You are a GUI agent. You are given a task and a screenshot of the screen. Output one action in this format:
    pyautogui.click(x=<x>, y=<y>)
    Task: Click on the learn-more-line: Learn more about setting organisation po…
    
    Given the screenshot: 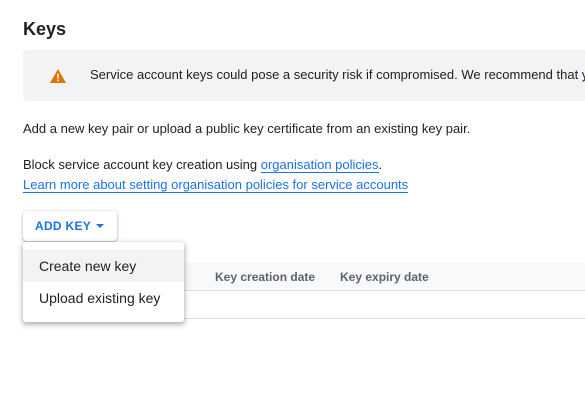 What is the action you would take?
    pyautogui.click(x=216, y=185)
    